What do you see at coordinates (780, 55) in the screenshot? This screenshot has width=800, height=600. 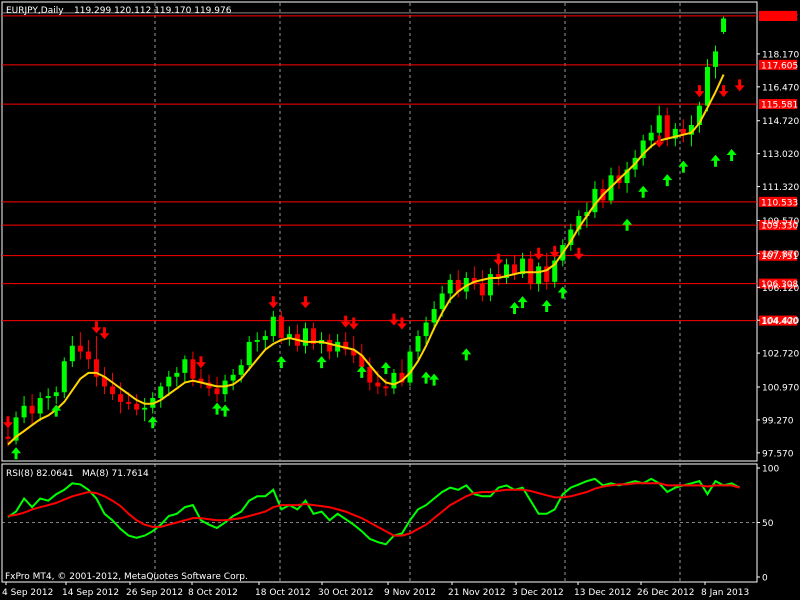 I see `price-tick-label: 118.170` at bounding box center [780, 55].